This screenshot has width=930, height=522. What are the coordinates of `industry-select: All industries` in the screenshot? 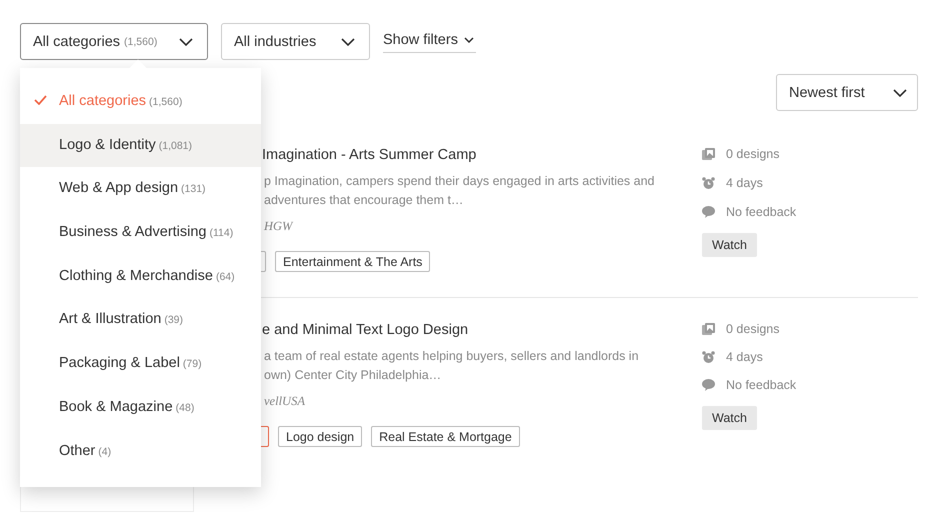 It's located at (295, 41).